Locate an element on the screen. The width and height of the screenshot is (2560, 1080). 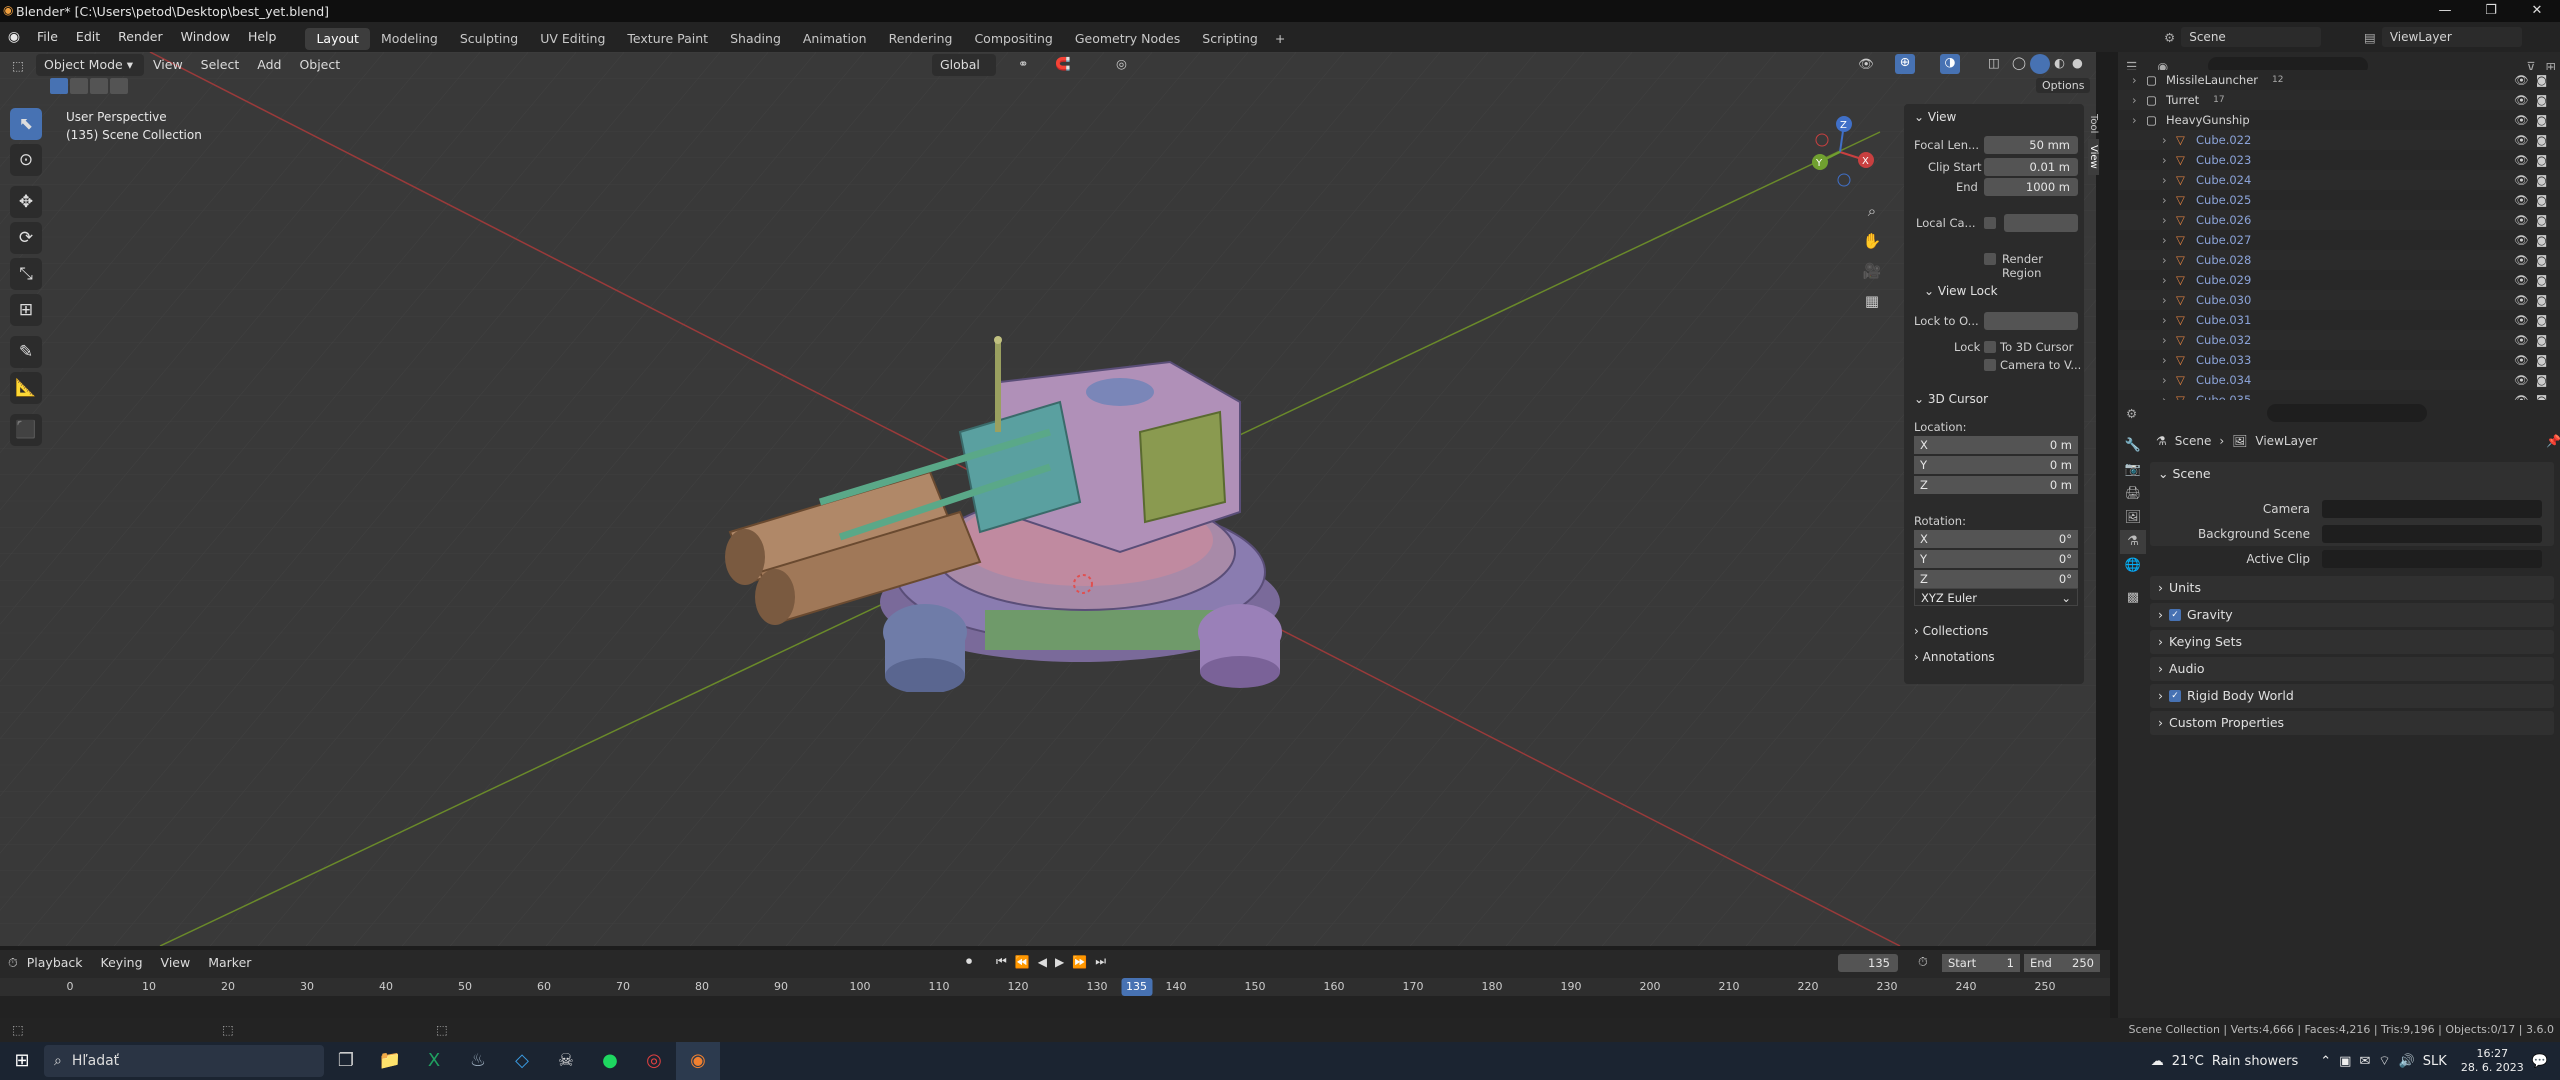
menu-window: Window is located at coordinates (205, 37).